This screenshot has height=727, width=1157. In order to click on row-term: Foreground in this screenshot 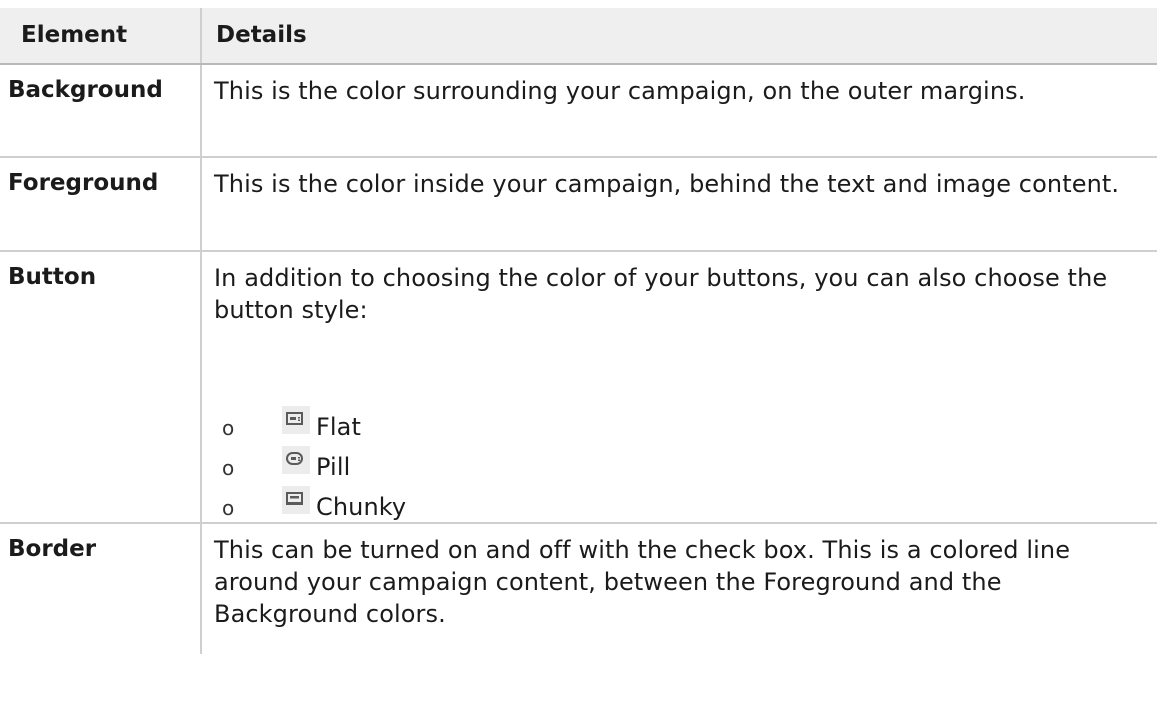, I will do `click(101, 204)`.